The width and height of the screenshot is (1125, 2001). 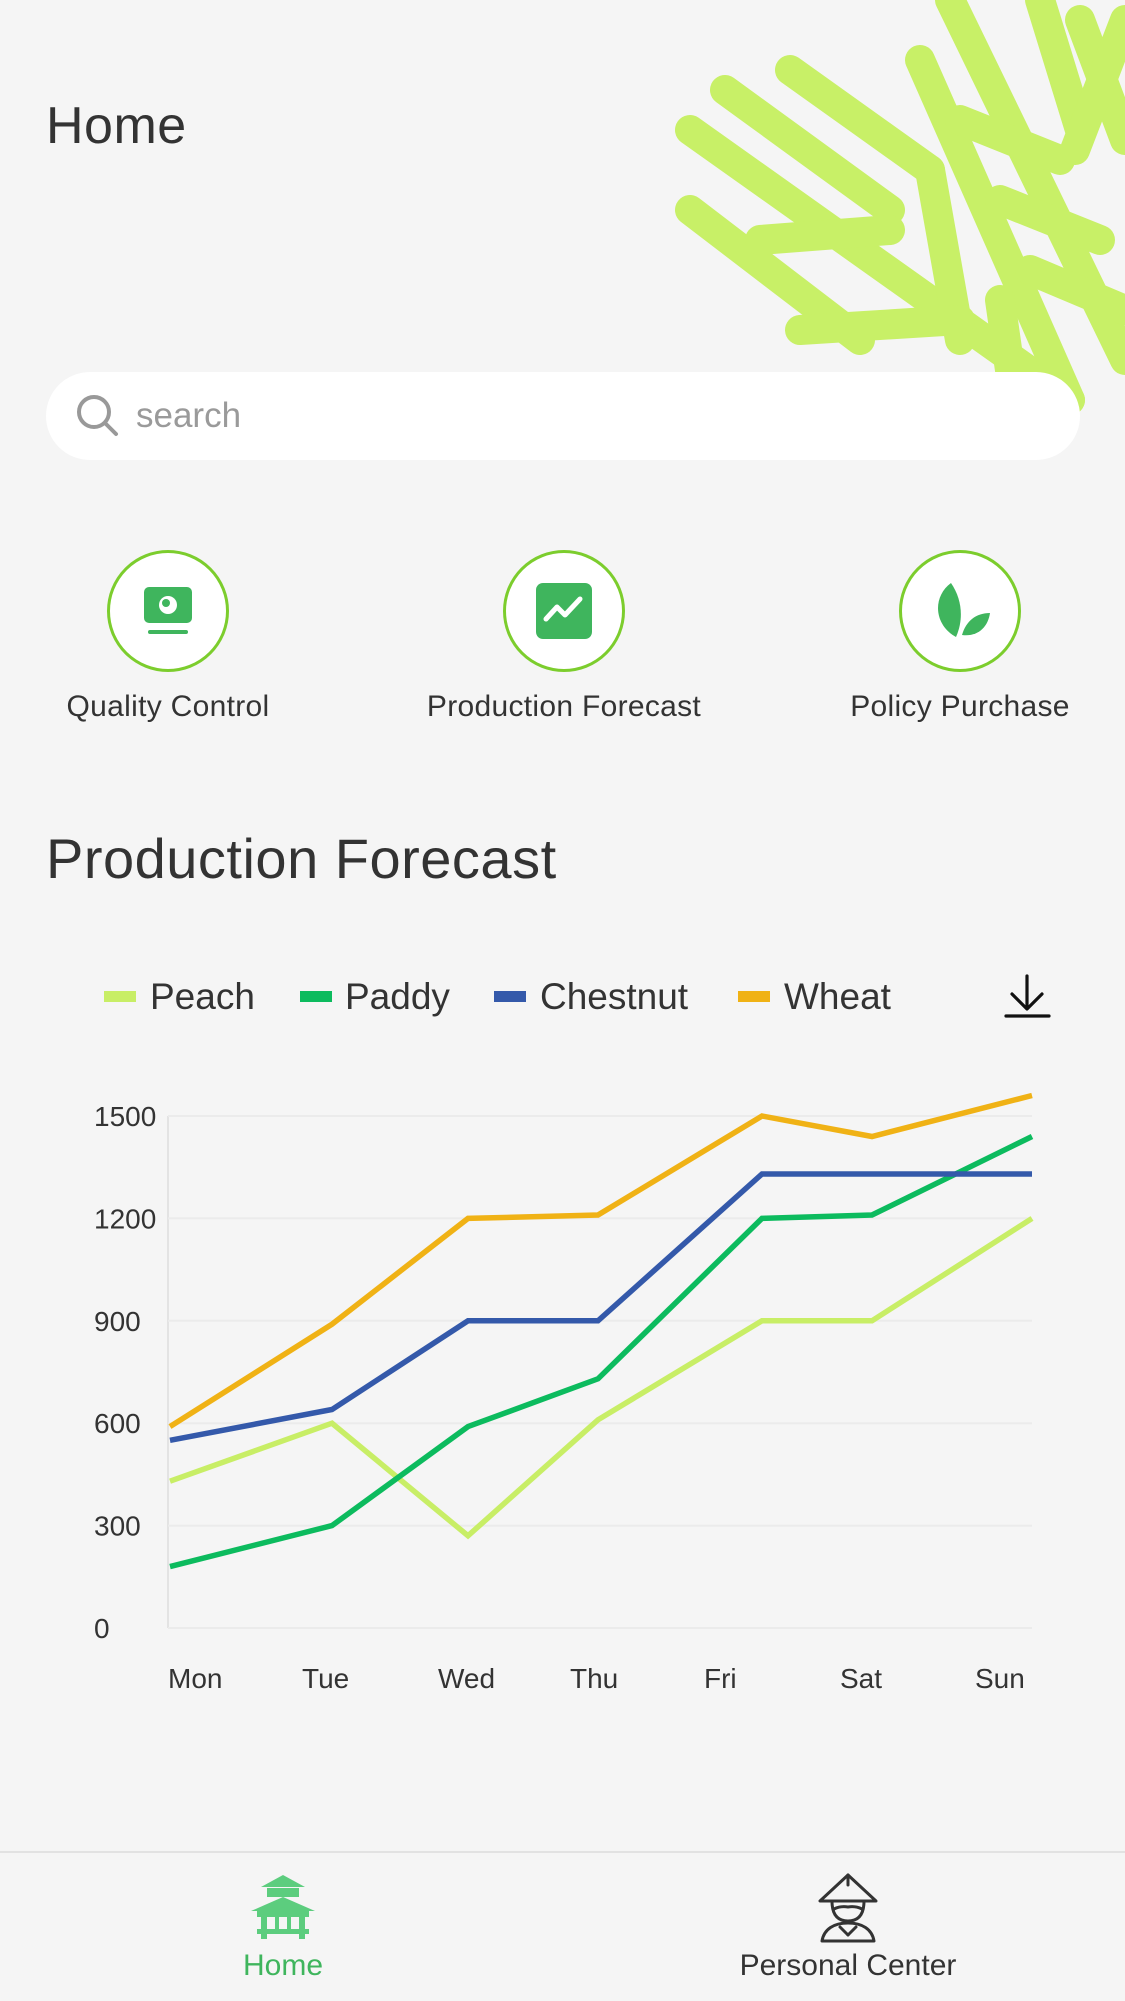 What do you see at coordinates (125, 1372) in the screenshot?
I see `y-axis-ticks: 0 300 600 900 1200 1500` at bounding box center [125, 1372].